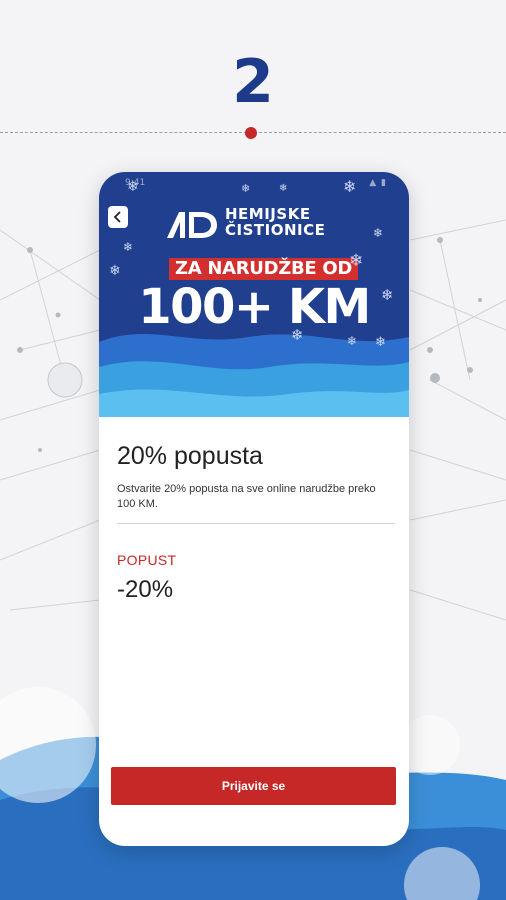  I want to click on promo-headline-2: 100+ KM, so click(254, 307).